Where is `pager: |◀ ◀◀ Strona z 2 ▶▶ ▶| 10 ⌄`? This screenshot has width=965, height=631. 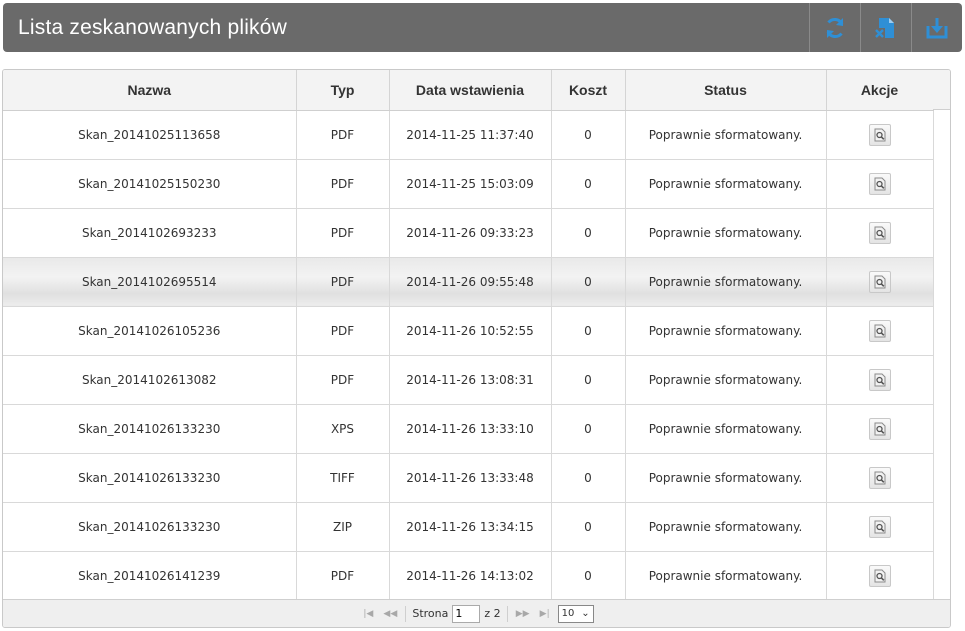
pager: |◀ ◀◀ Strona z 2 ▶▶ ▶| 10 ⌄ is located at coordinates (476, 613).